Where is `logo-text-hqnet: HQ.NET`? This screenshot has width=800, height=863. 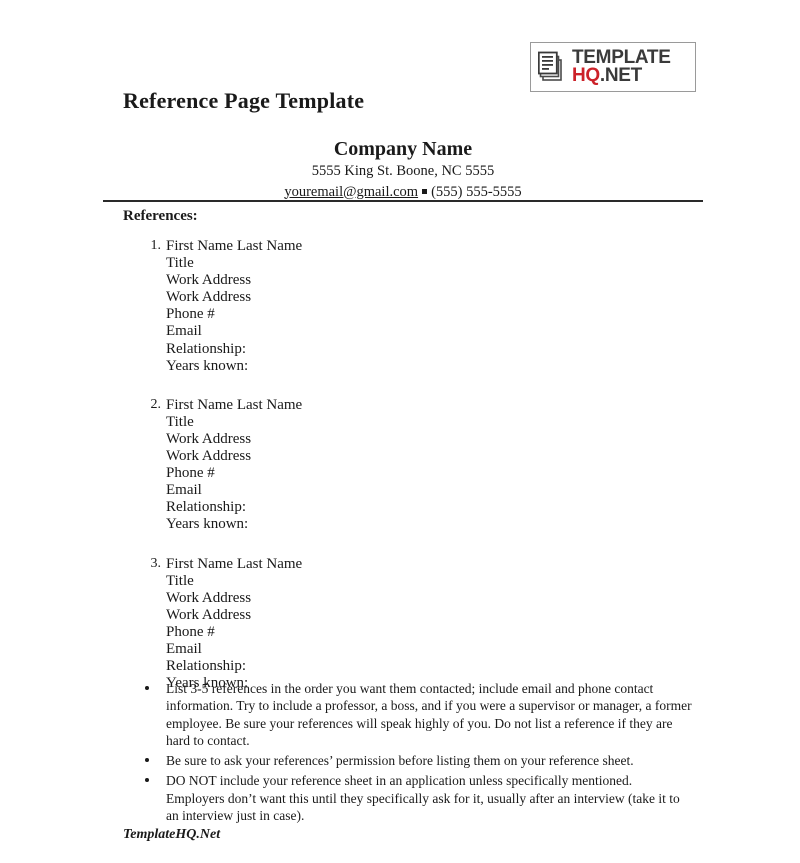
logo-text-hqnet: HQ.NET is located at coordinates (621, 75).